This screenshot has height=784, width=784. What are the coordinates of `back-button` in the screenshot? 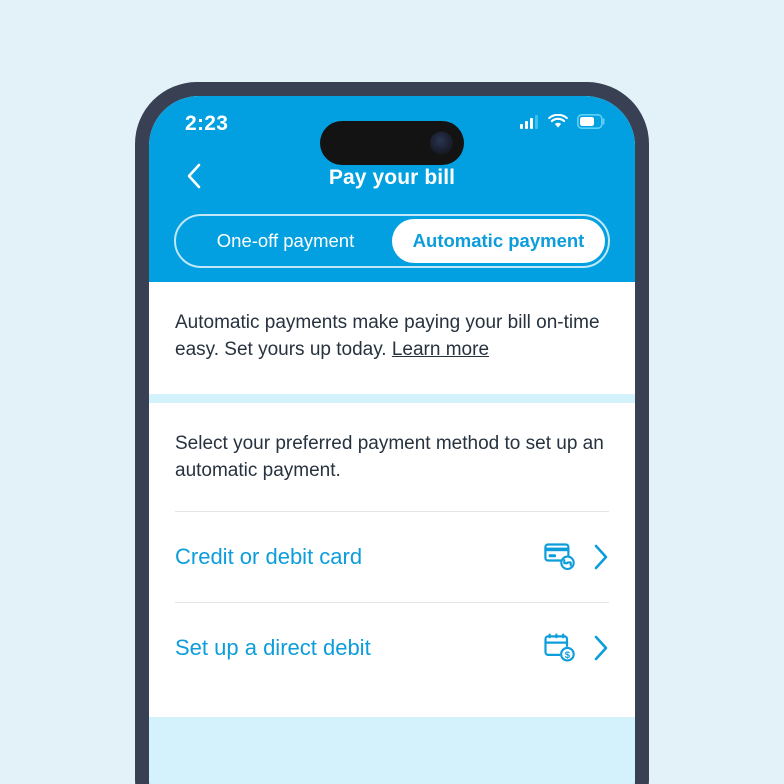 It's located at (194, 178).